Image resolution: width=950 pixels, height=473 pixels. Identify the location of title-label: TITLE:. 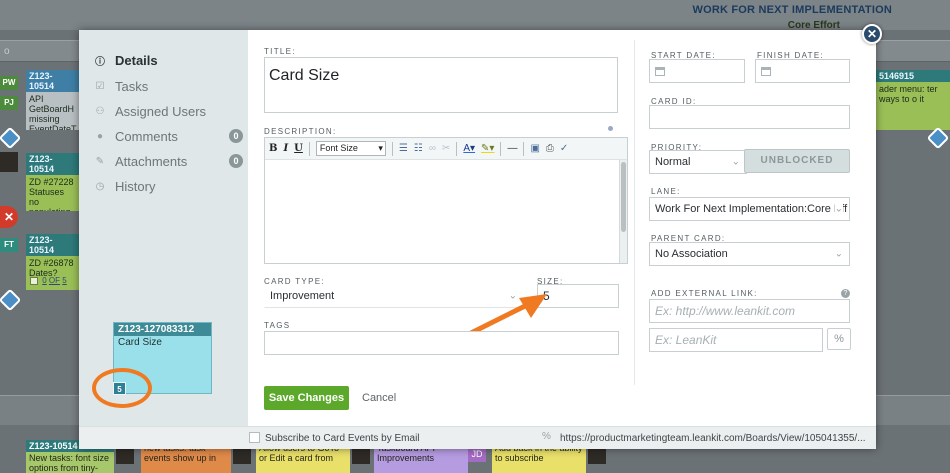
(280, 51).